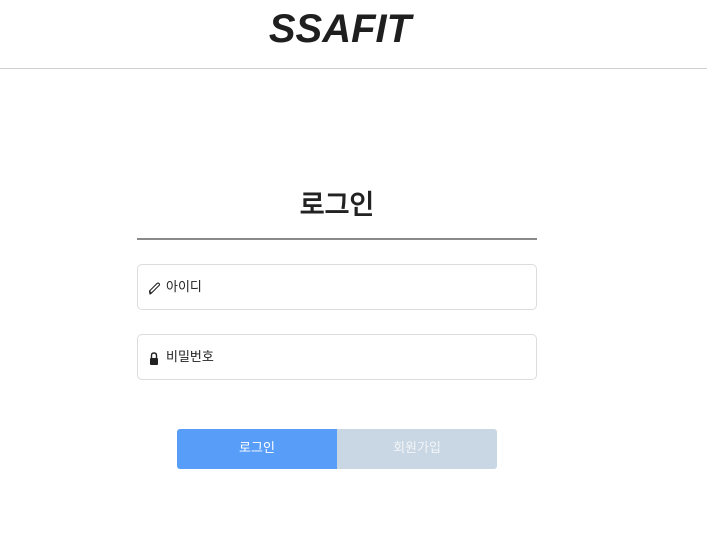 This screenshot has height=555, width=707. I want to click on id-field: 아이디, so click(337, 287).